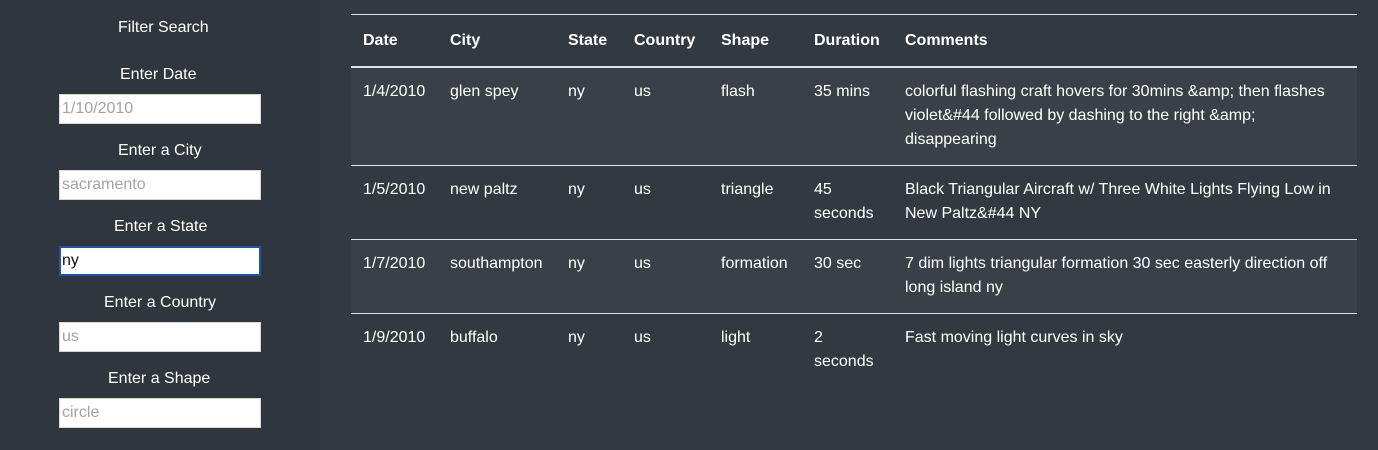 Image resolution: width=1378 pixels, height=450 pixels. I want to click on header-city: City, so click(497, 41).